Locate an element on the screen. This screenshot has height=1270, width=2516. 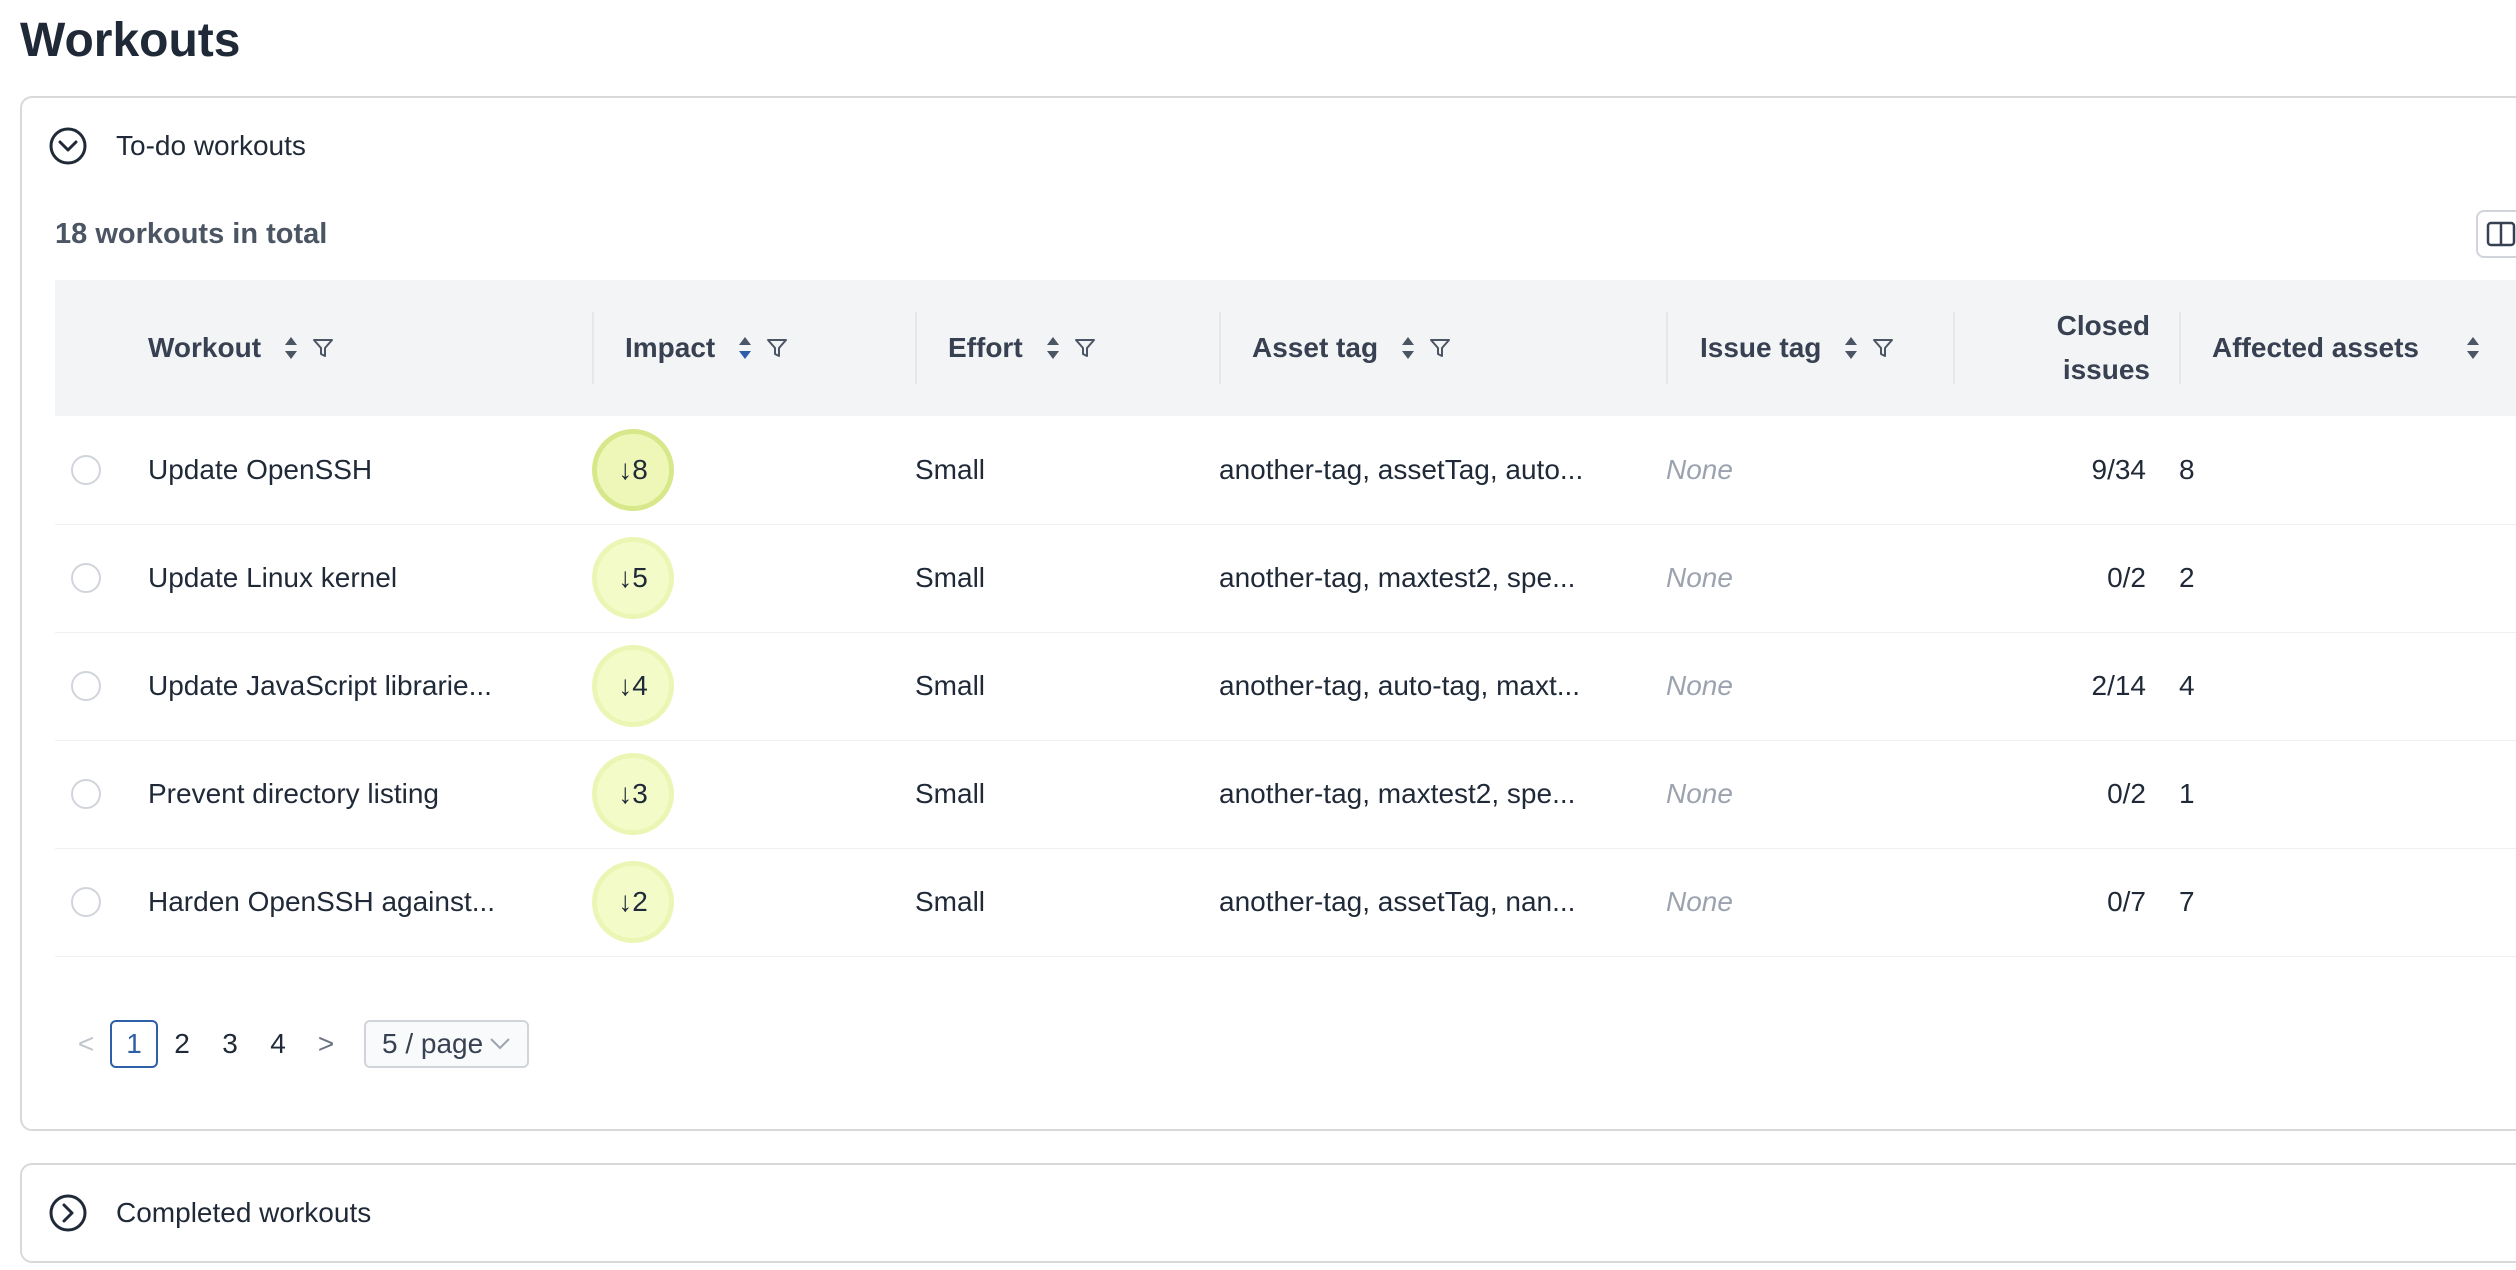
column-header-label: Asset tag is located at coordinates (1315, 347).